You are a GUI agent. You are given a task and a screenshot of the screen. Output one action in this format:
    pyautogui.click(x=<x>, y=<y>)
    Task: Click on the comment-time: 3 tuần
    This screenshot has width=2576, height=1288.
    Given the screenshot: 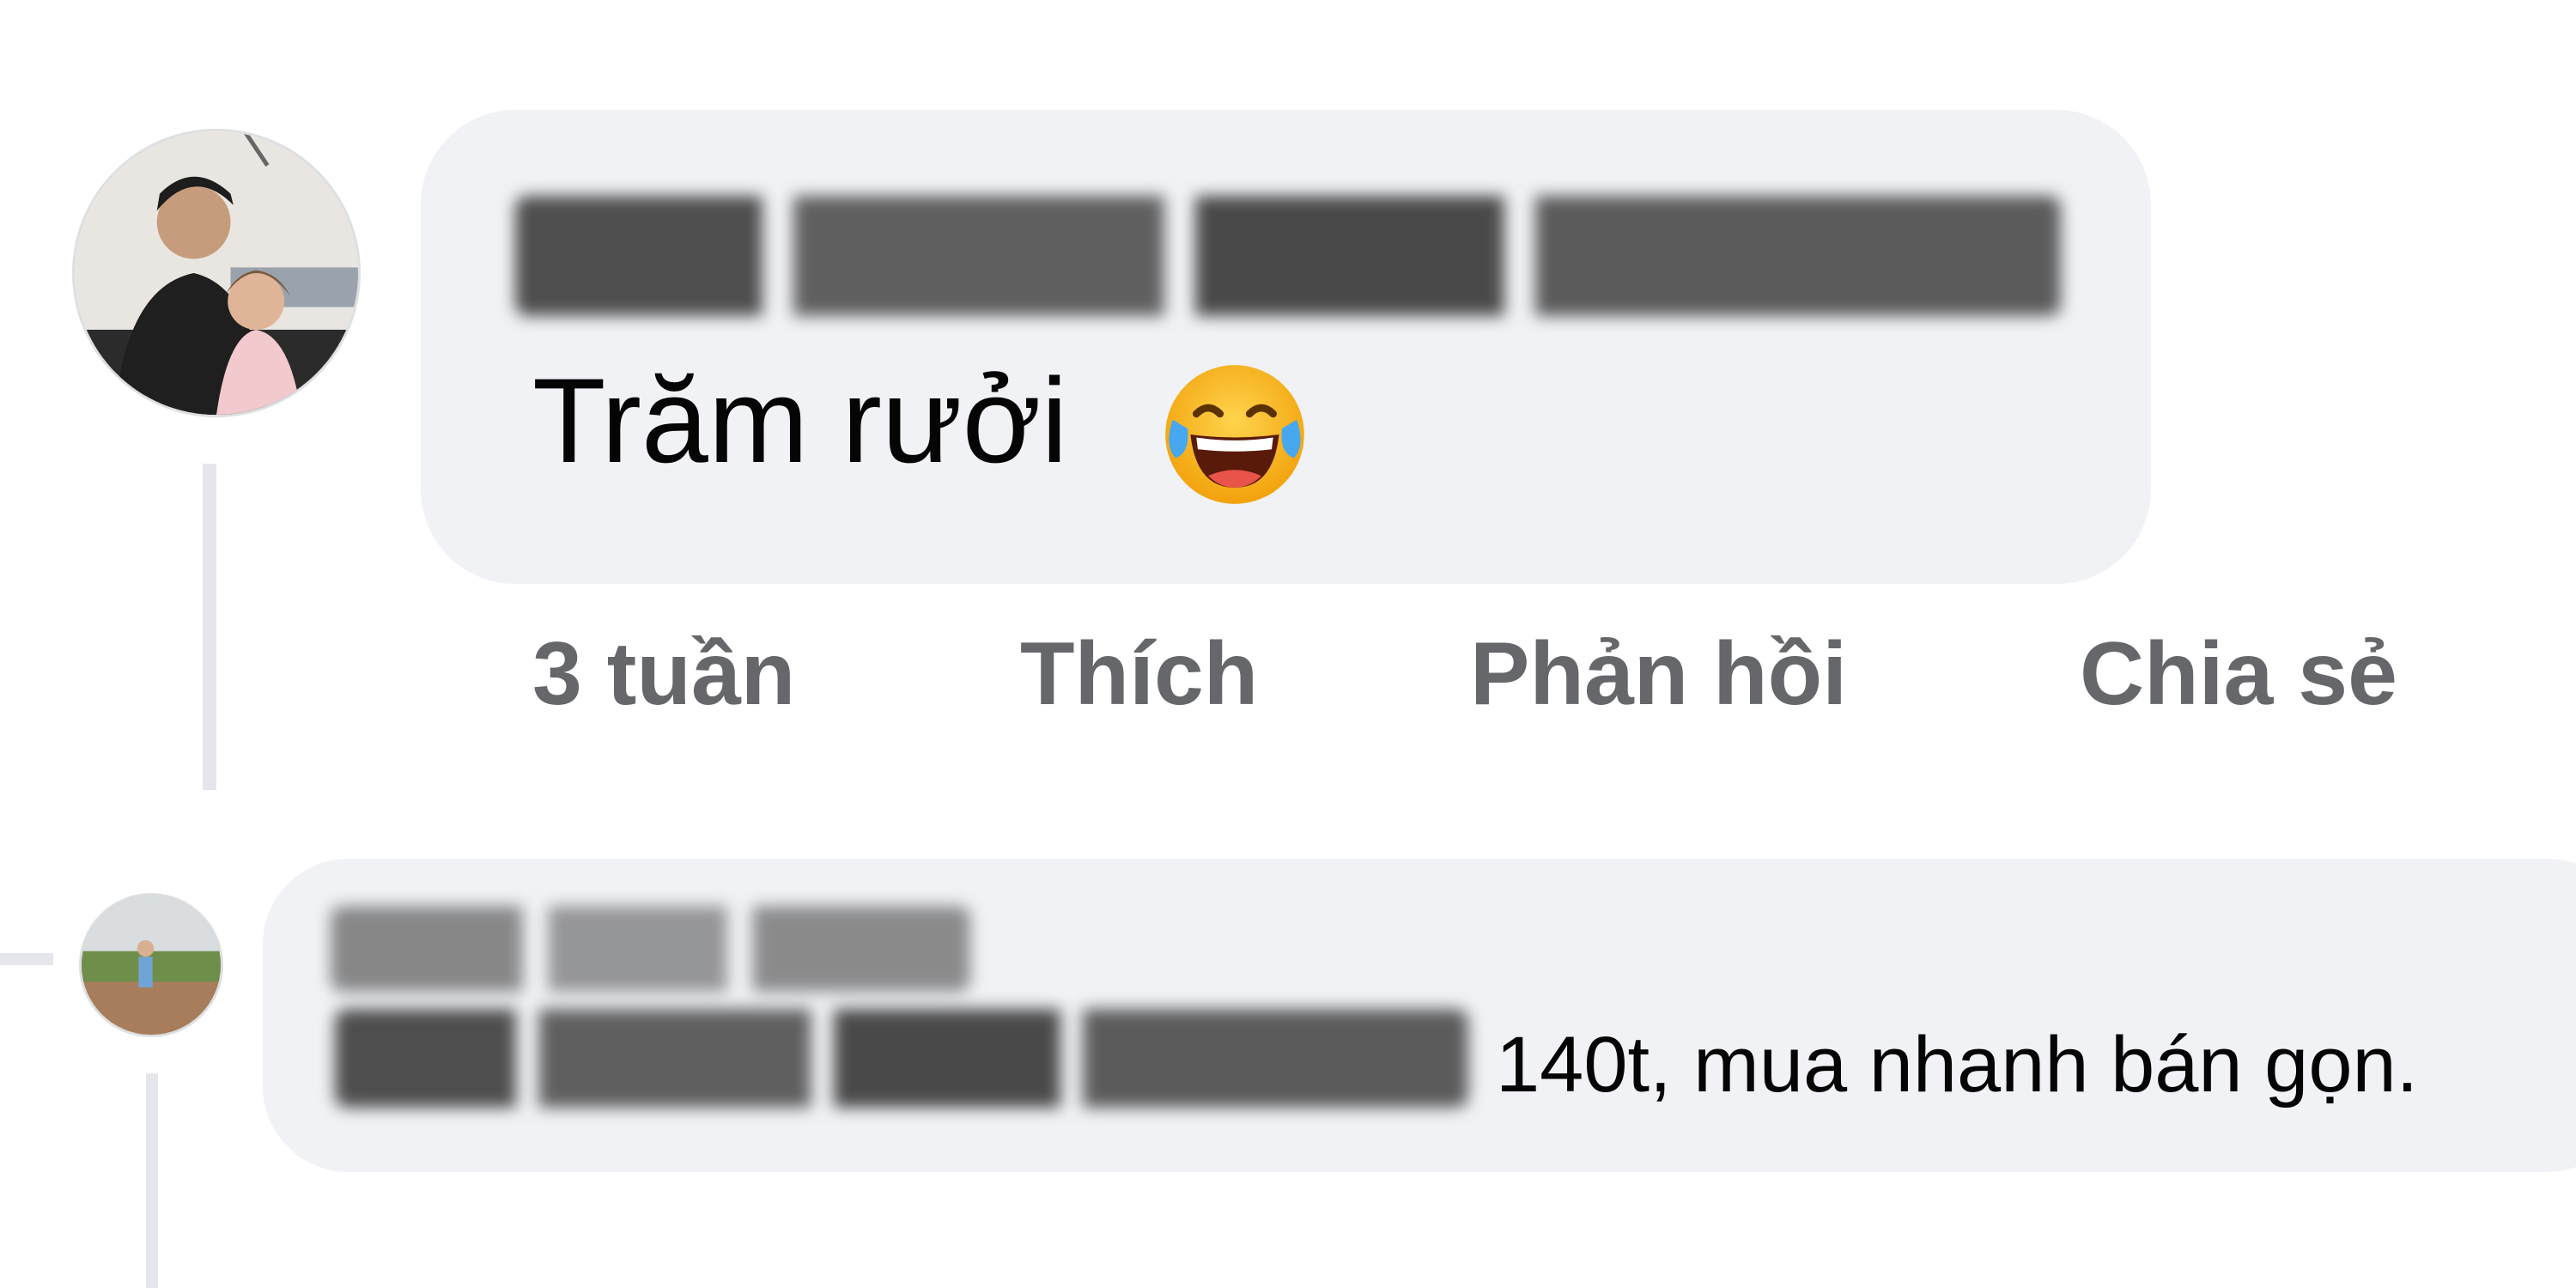 What is the action you would take?
    pyautogui.click(x=663, y=674)
    